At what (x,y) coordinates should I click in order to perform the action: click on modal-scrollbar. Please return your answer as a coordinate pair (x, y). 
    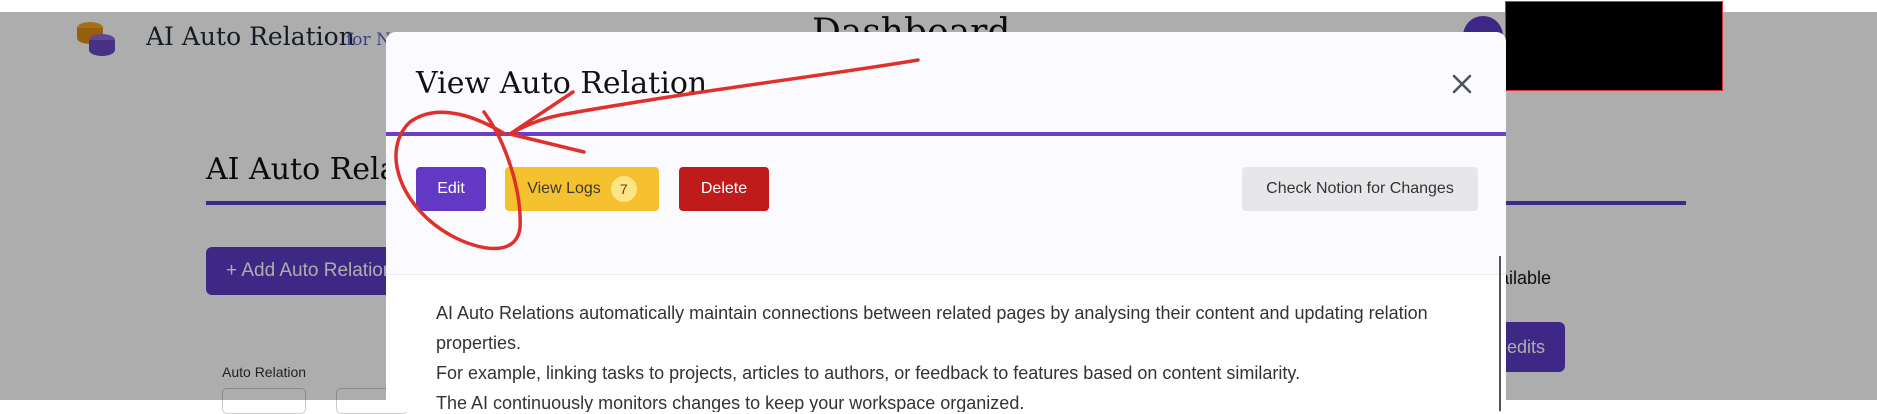
    Looking at the image, I should click on (1500, 334).